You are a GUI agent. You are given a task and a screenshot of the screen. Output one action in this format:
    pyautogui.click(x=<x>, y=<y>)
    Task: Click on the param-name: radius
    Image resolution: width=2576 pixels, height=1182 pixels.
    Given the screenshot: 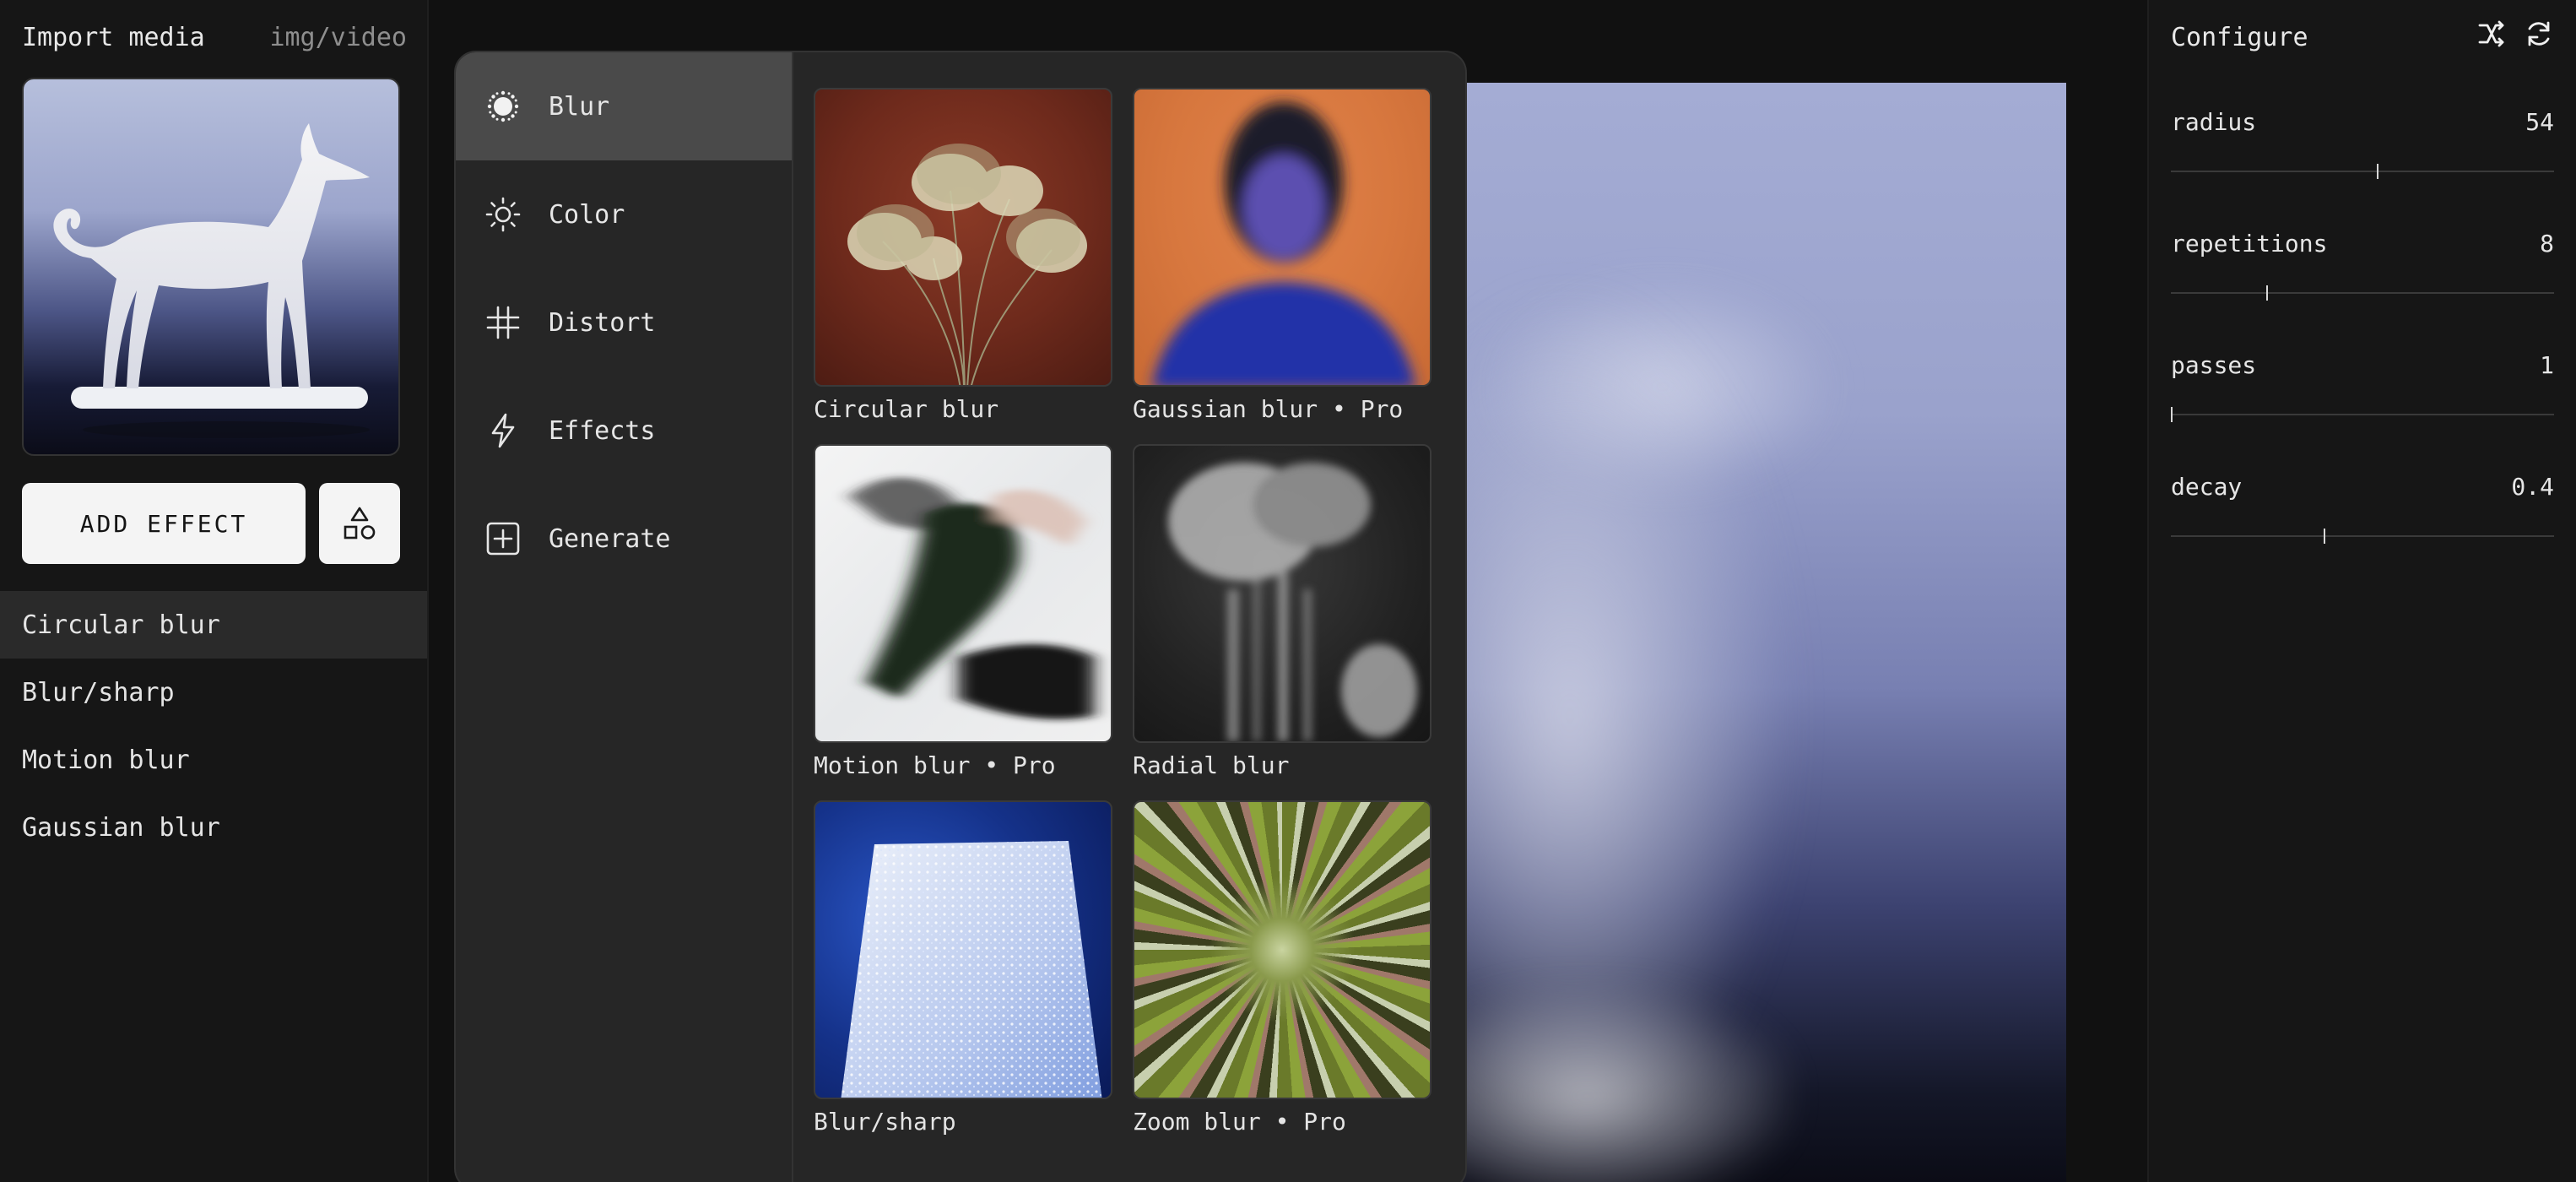 What is the action you would take?
    pyautogui.click(x=2214, y=122)
    